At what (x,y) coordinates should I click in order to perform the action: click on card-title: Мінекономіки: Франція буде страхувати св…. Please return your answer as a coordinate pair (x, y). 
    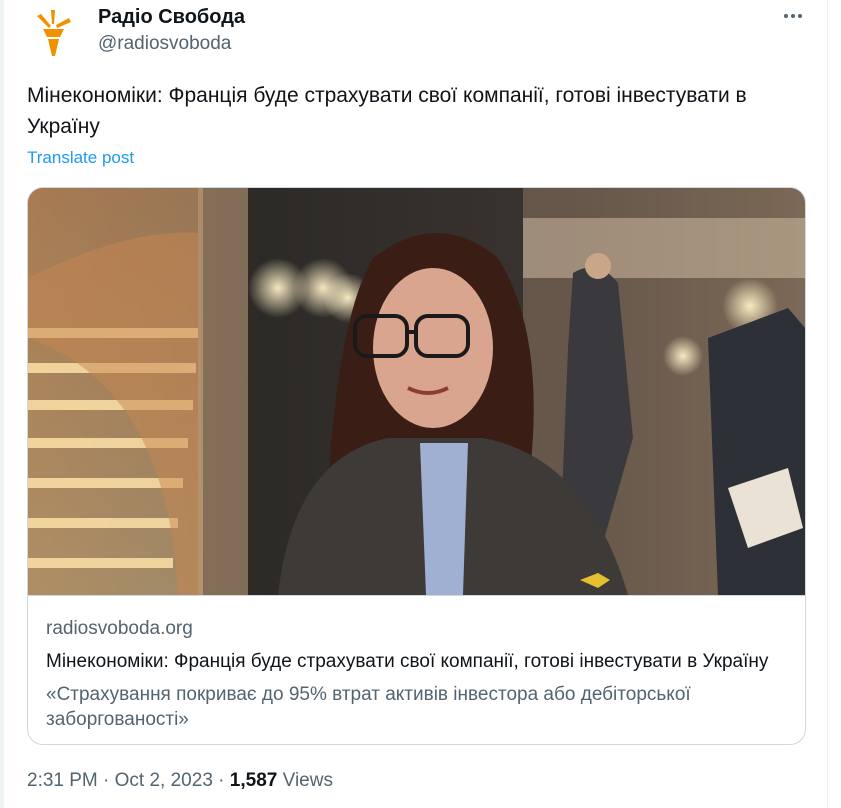
    Looking at the image, I should click on (407, 661).